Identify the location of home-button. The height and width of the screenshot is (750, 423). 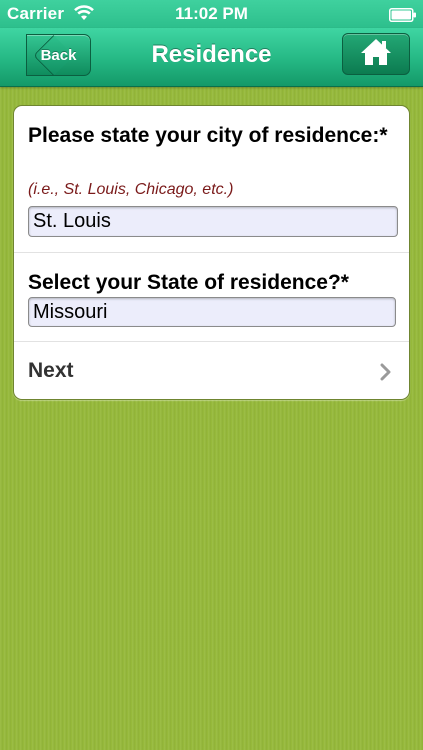
(376, 54).